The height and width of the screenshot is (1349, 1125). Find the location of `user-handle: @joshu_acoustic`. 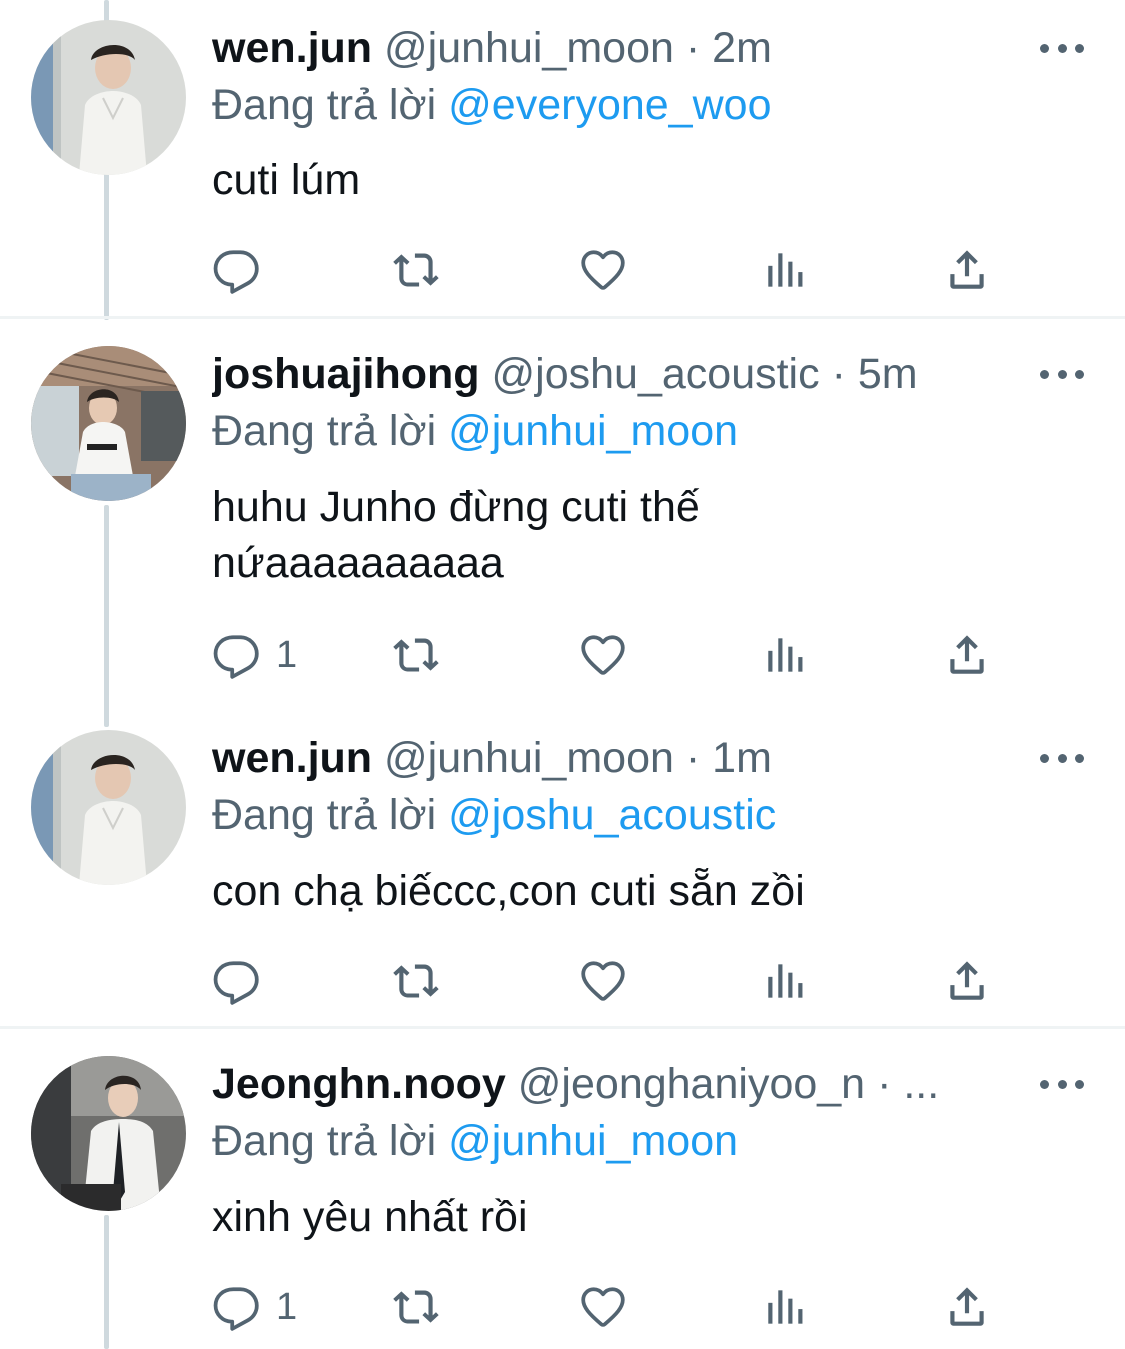

user-handle: @joshu_acoustic is located at coordinates (656, 374).